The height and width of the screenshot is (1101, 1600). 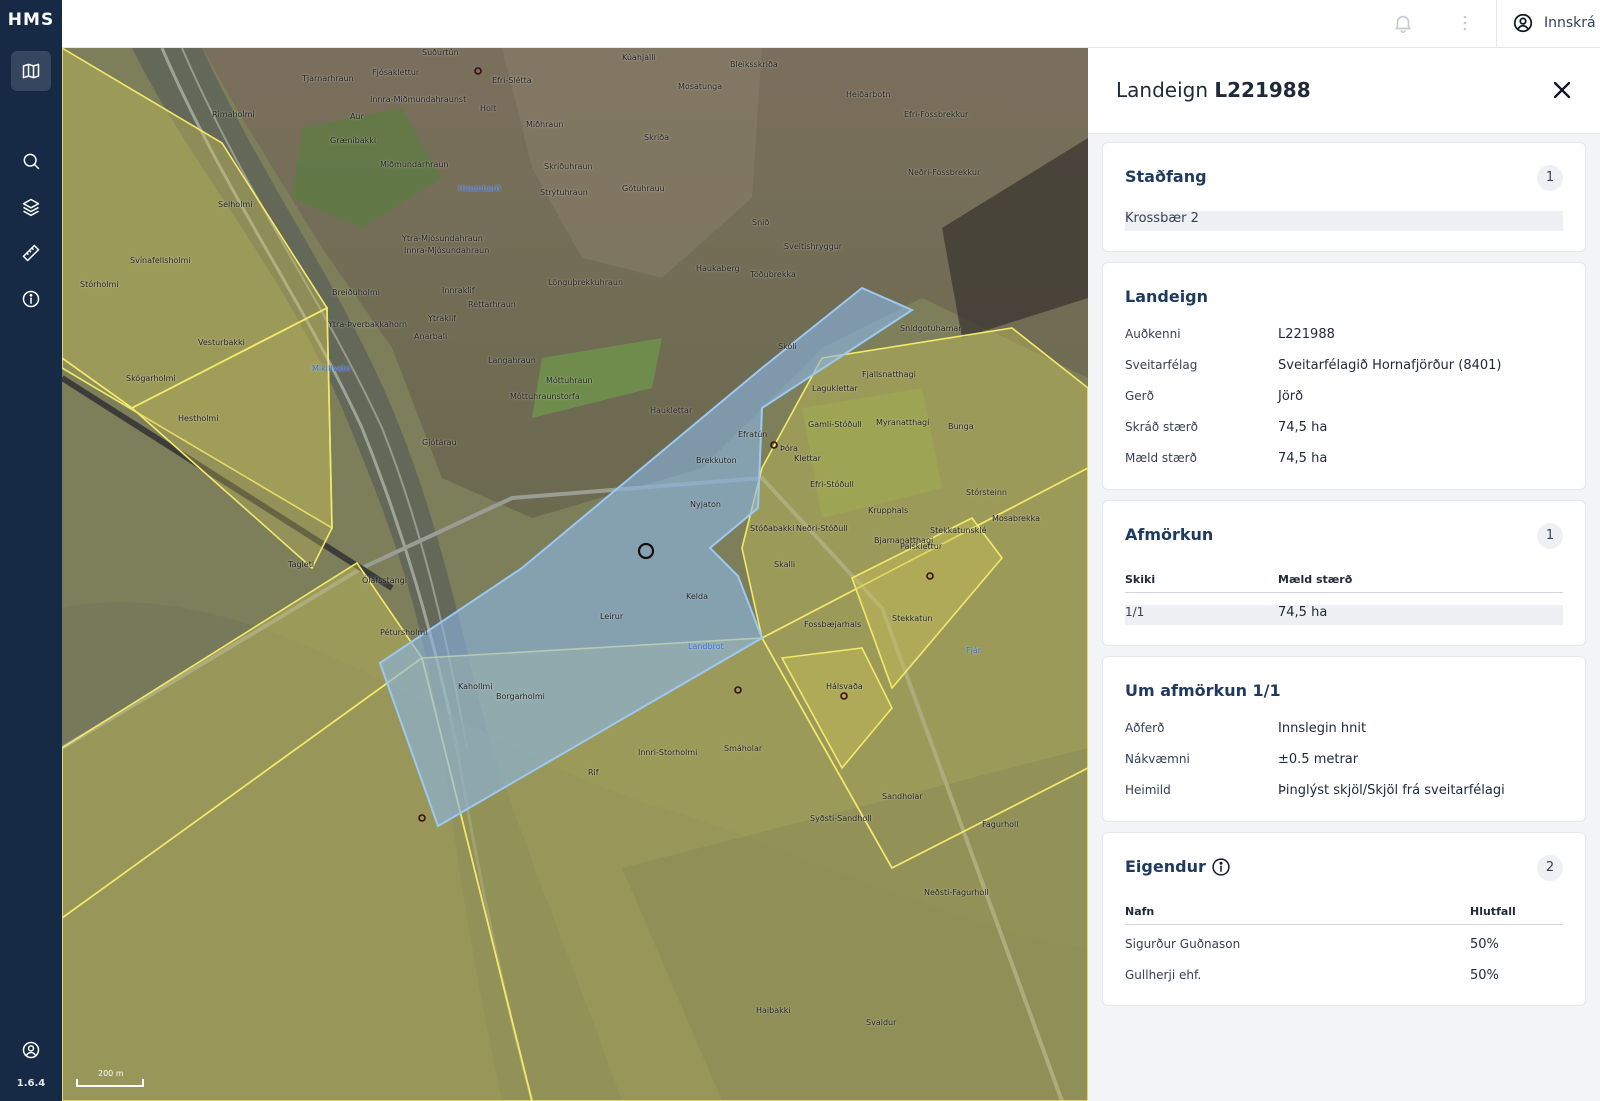 I want to click on map-label: Miðmundarhraun, so click(x=414, y=164).